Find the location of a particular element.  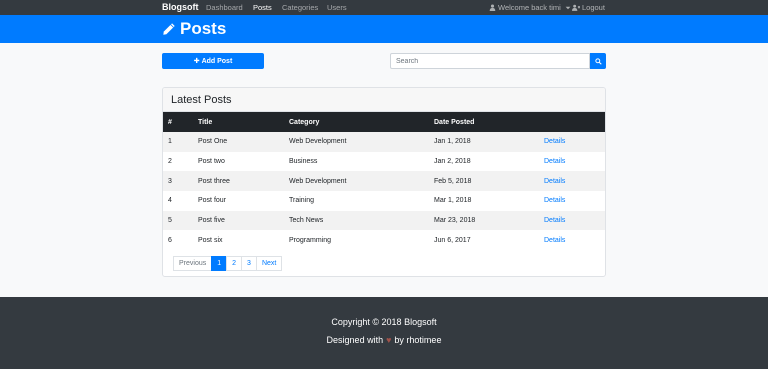

column-header-number: # is located at coordinates (170, 122).